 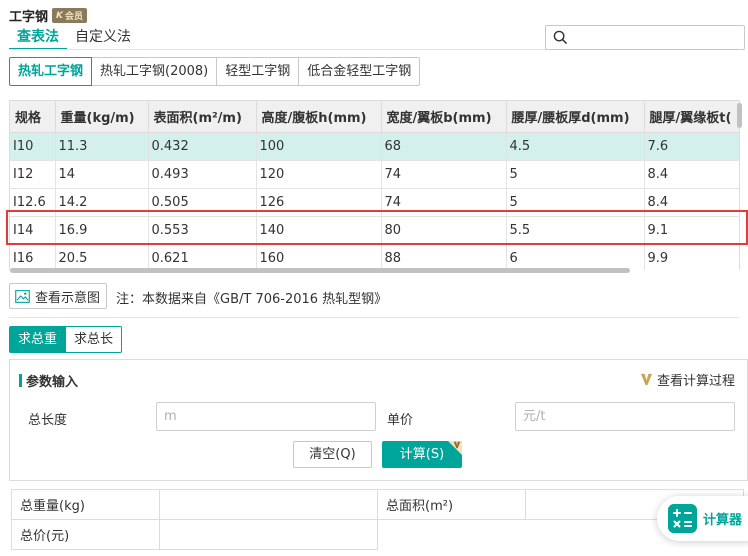 What do you see at coordinates (59, 15) in the screenshot?
I see `vip-badge-mark: K` at bounding box center [59, 15].